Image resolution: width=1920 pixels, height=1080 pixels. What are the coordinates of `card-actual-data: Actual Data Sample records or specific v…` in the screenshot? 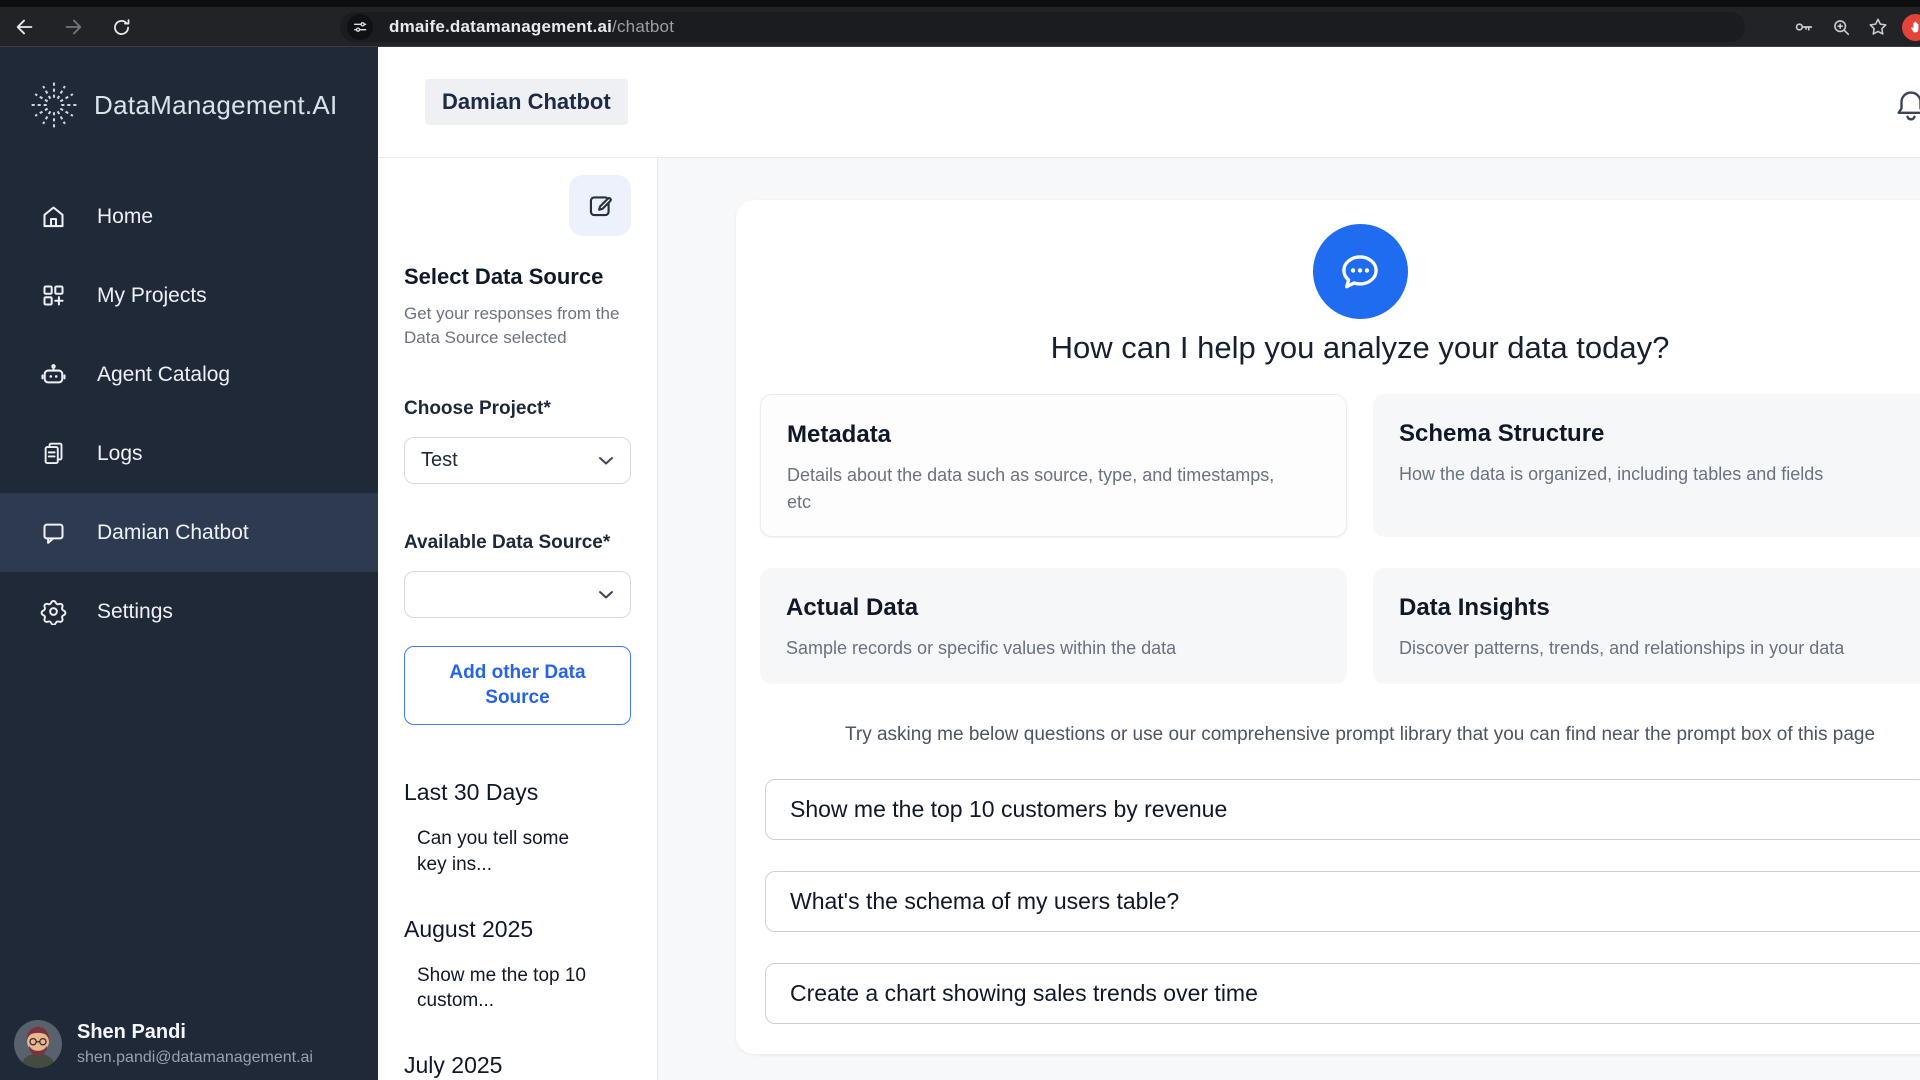 It's located at (1053, 626).